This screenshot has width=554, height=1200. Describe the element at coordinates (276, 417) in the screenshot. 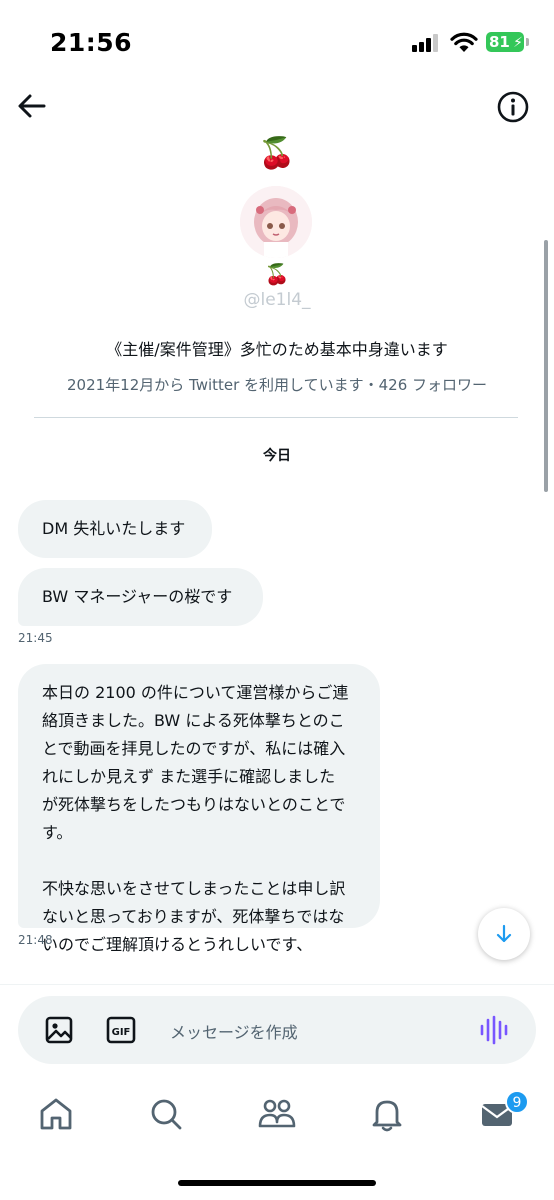

I see `divider` at that location.